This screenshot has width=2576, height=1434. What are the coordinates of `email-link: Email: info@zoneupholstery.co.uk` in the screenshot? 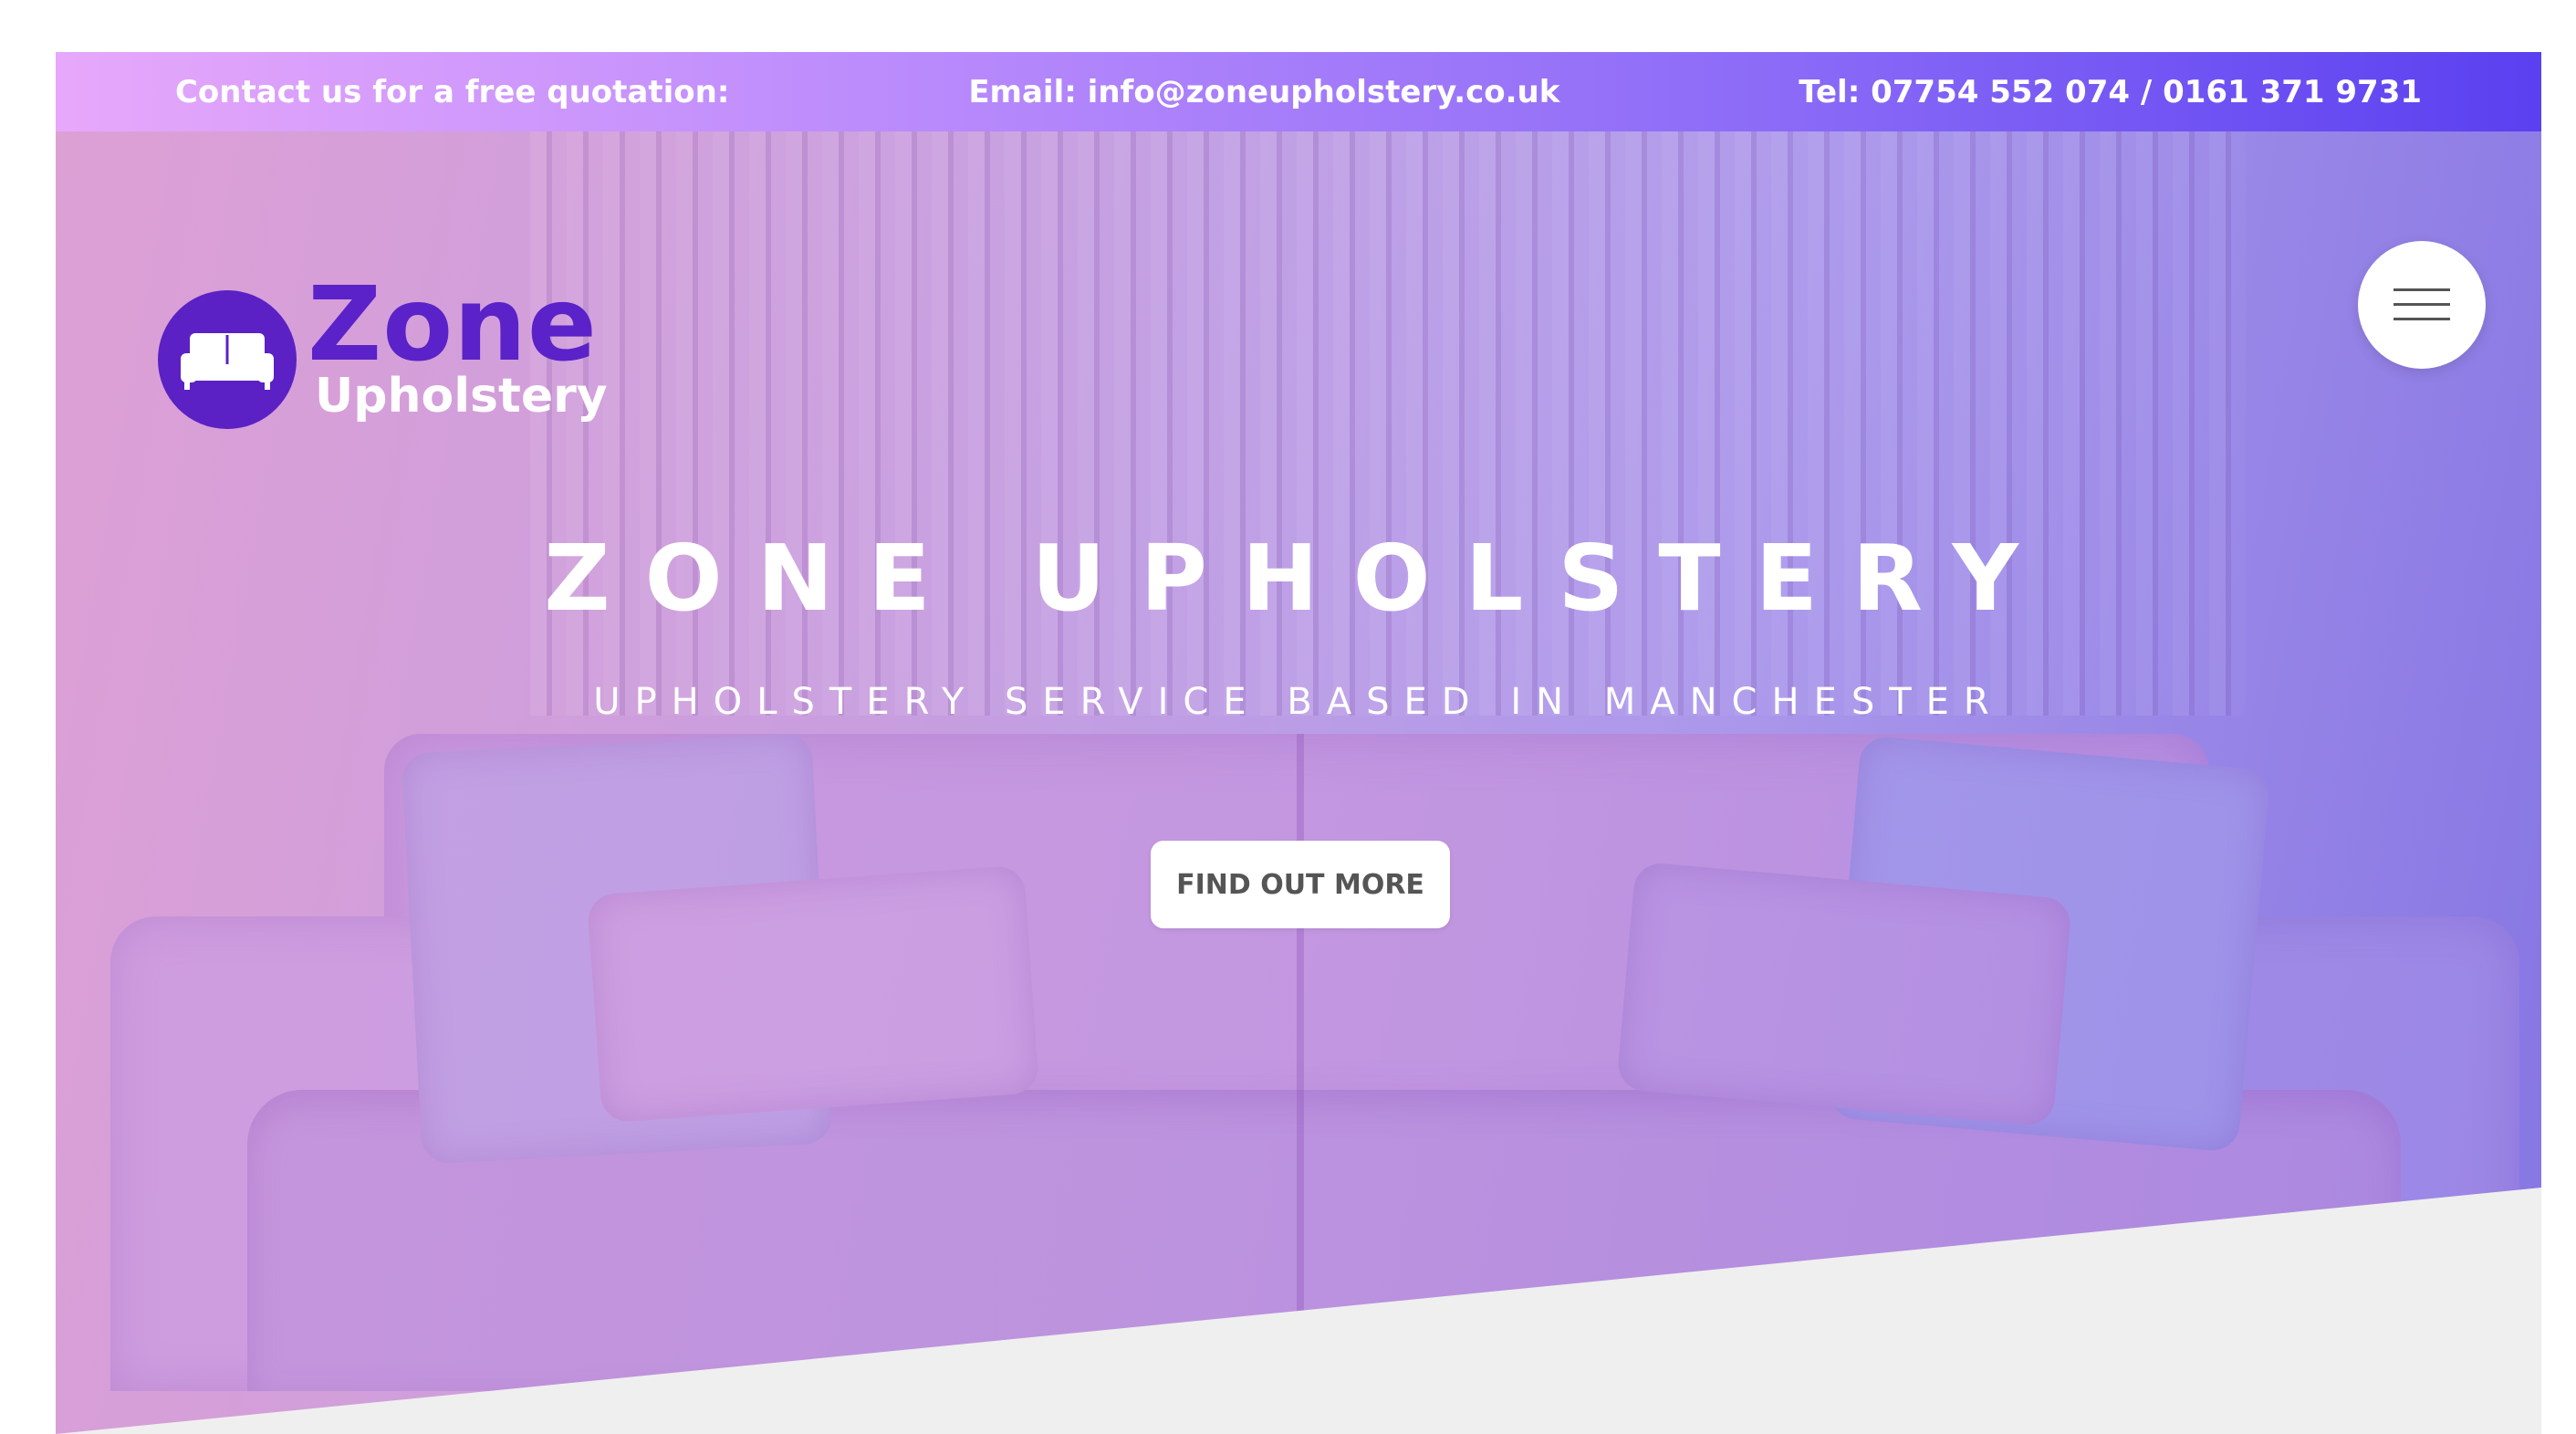 It's located at (1263, 92).